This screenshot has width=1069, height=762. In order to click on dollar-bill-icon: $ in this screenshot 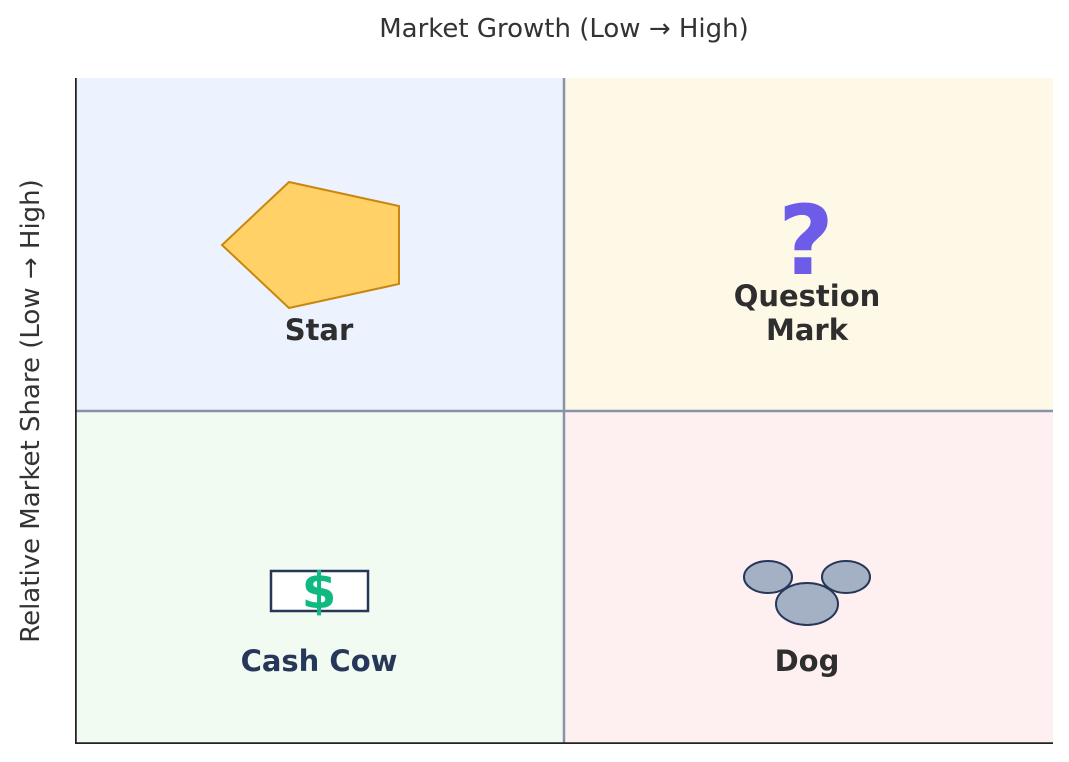, I will do `click(319, 591)`.